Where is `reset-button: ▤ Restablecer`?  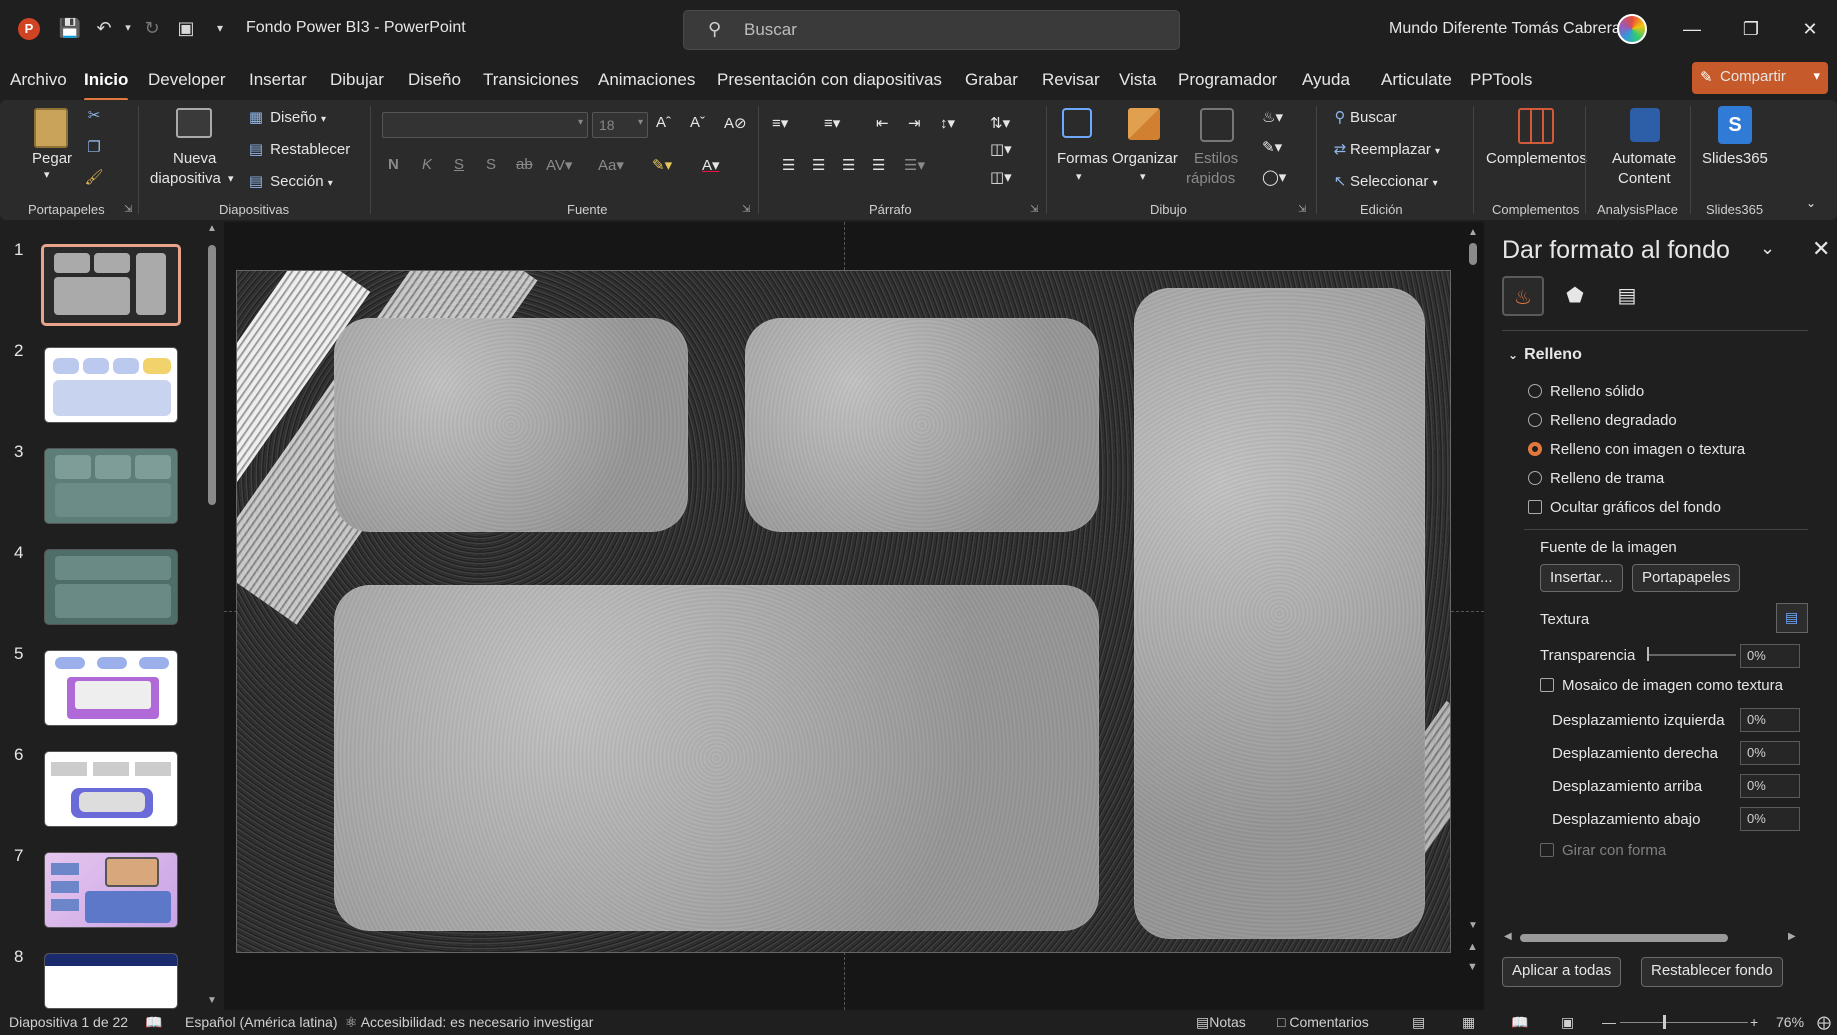 reset-button: ▤ Restablecer is located at coordinates (298, 149).